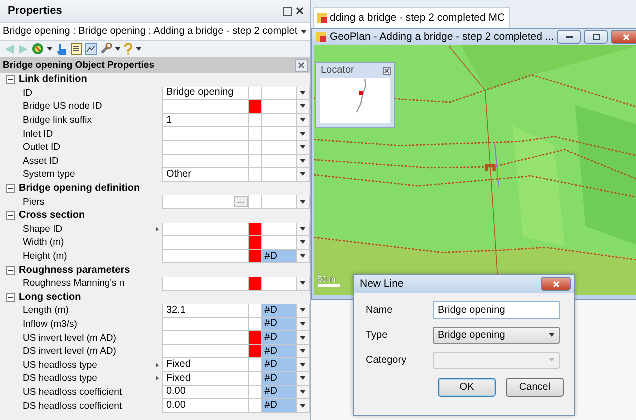  I want to click on property-value-field: Other, so click(206, 175).